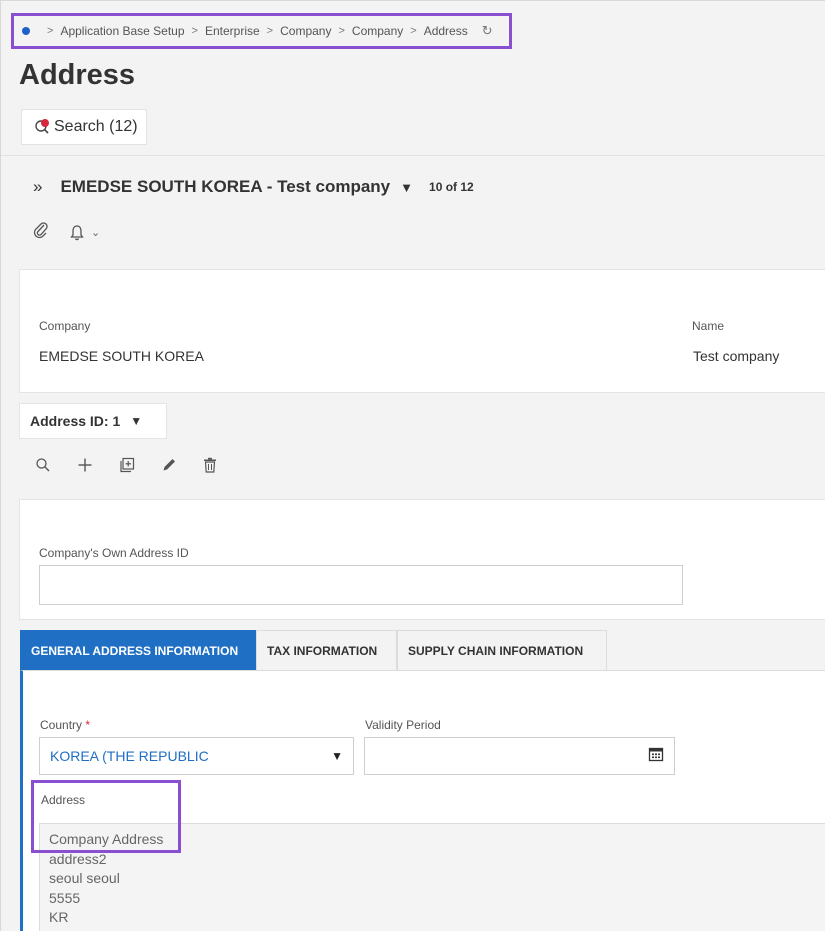  What do you see at coordinates (88, 725) in the screenshot?
I see `required-mark: *` at bounding box center [88, 725].